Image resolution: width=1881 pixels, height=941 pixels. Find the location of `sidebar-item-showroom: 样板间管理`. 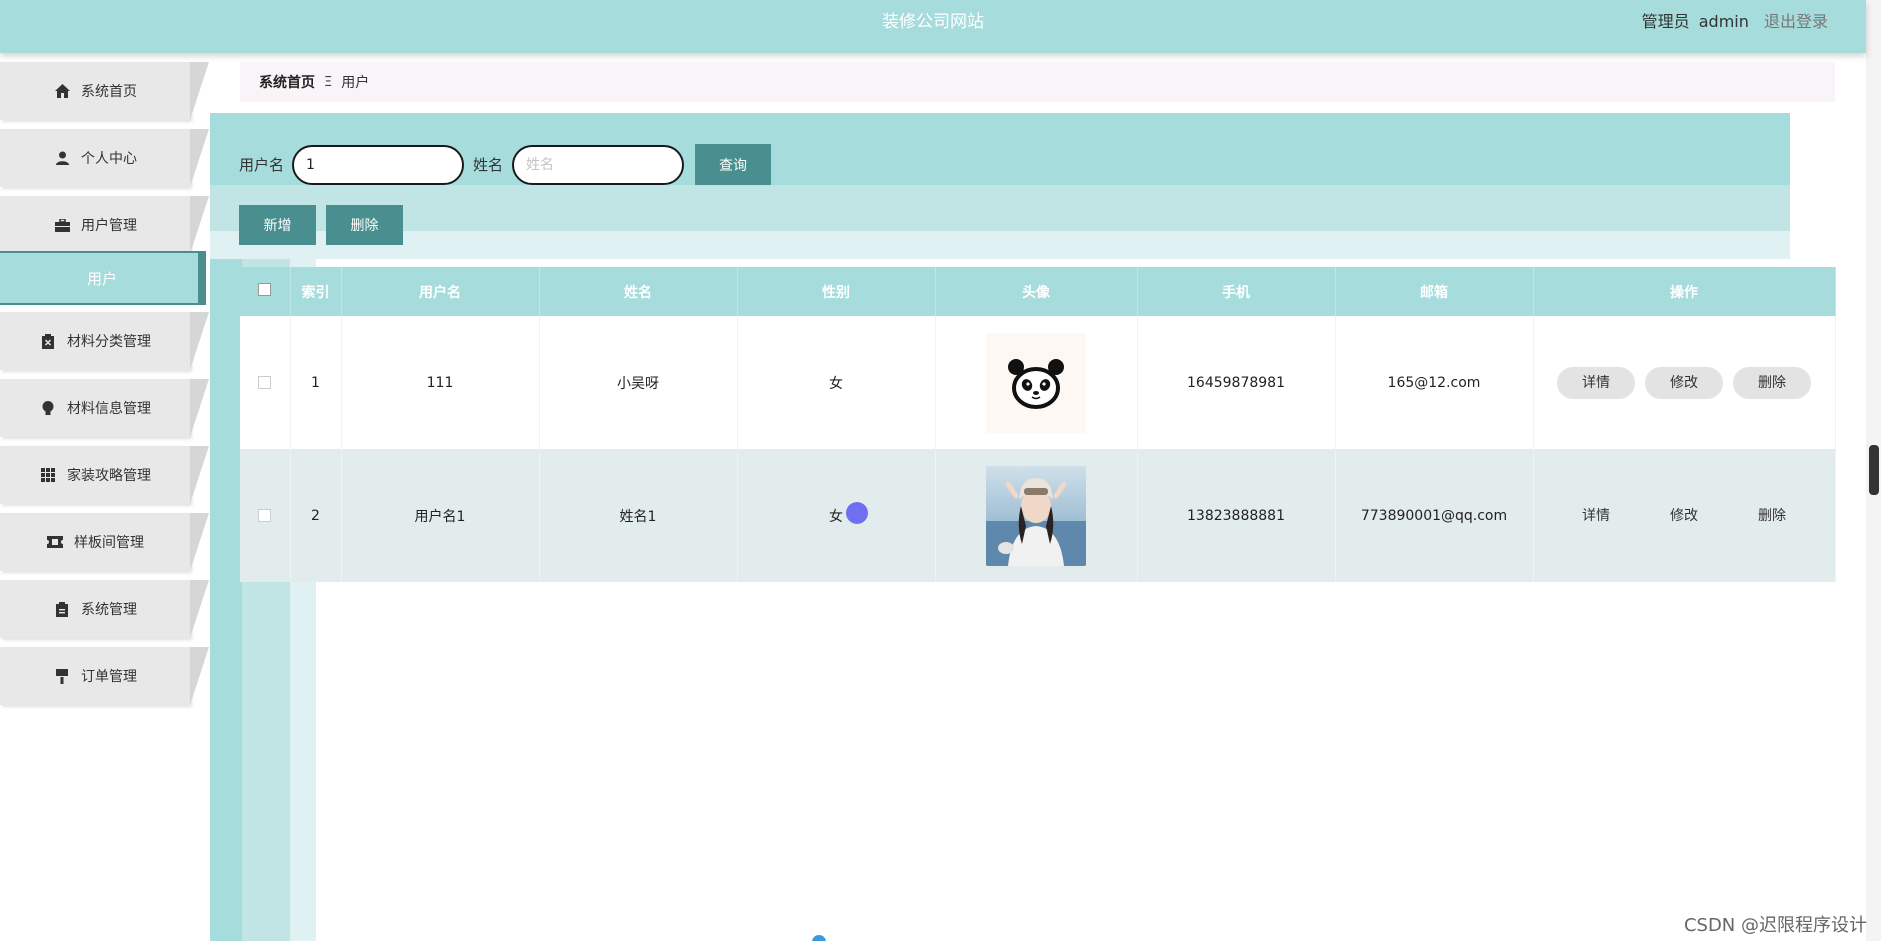

sidebar-item-showroom: 样板间管理 is located at coordinates (104, 542).